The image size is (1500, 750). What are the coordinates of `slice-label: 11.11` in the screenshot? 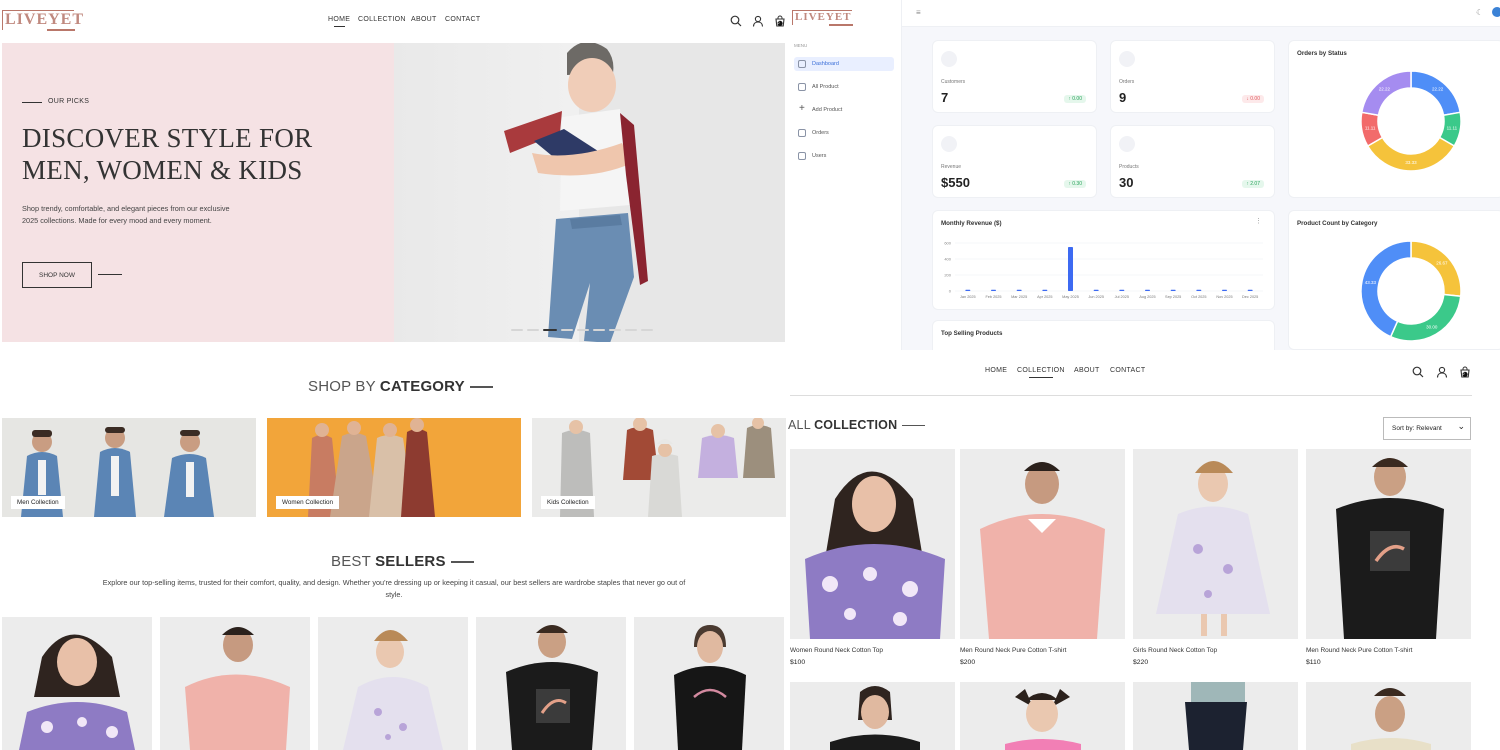 It's located at (1370, 128).